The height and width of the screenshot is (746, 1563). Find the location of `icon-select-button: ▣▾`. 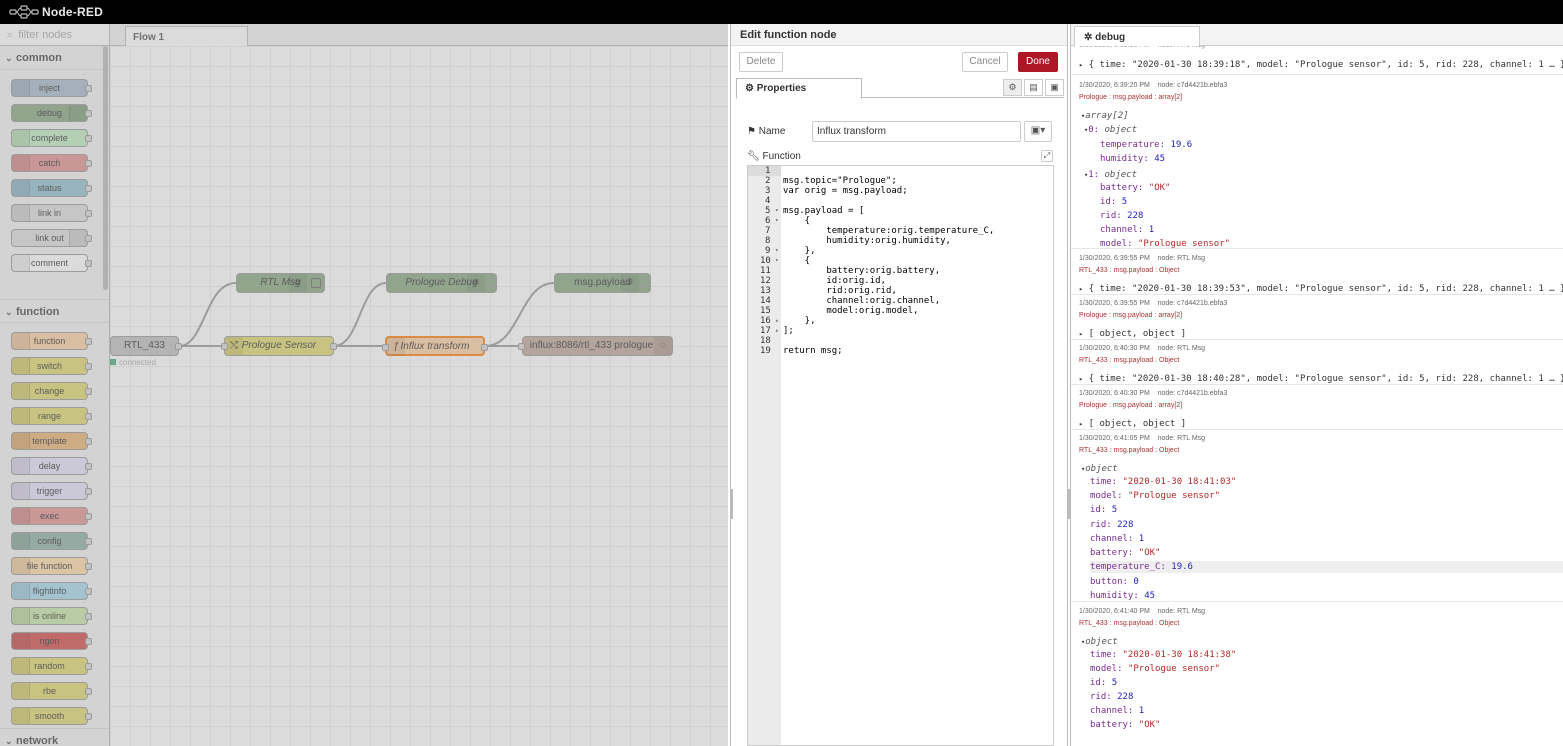

icon-select-button: ▣▾ is located at coordinates (1038, 131).